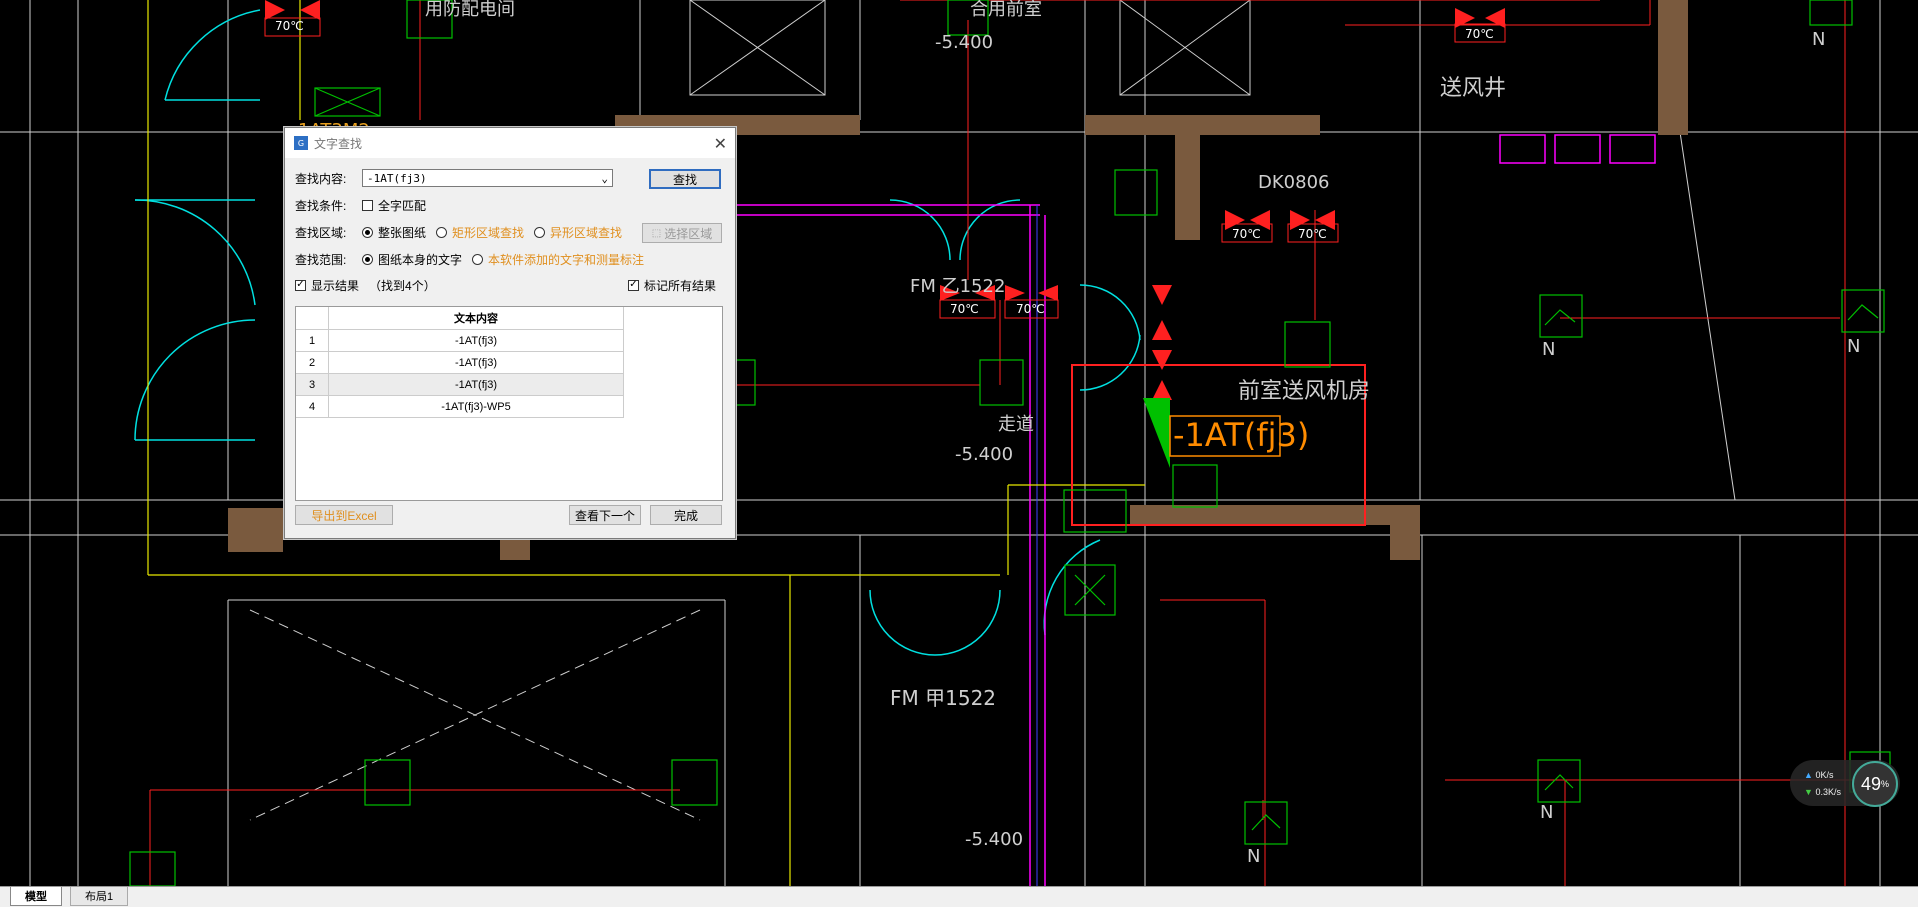 The height and width of the screenshot is (907, 1918). I want to click on network-speed-widget: ▲ 0K/s ▼ 0.3K/s 49%, so click(1845, 783).